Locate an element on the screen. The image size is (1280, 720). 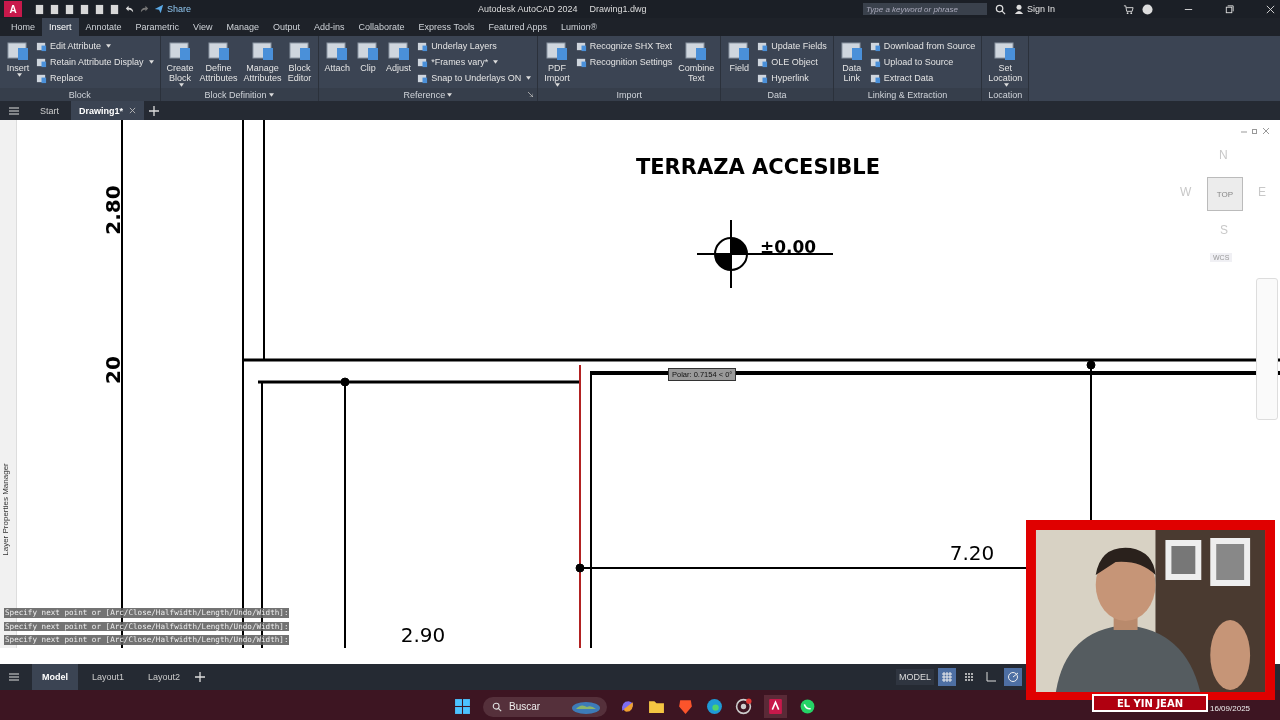
ribbon-button: Retain Attribute Display is located at coordinates (95, 62).